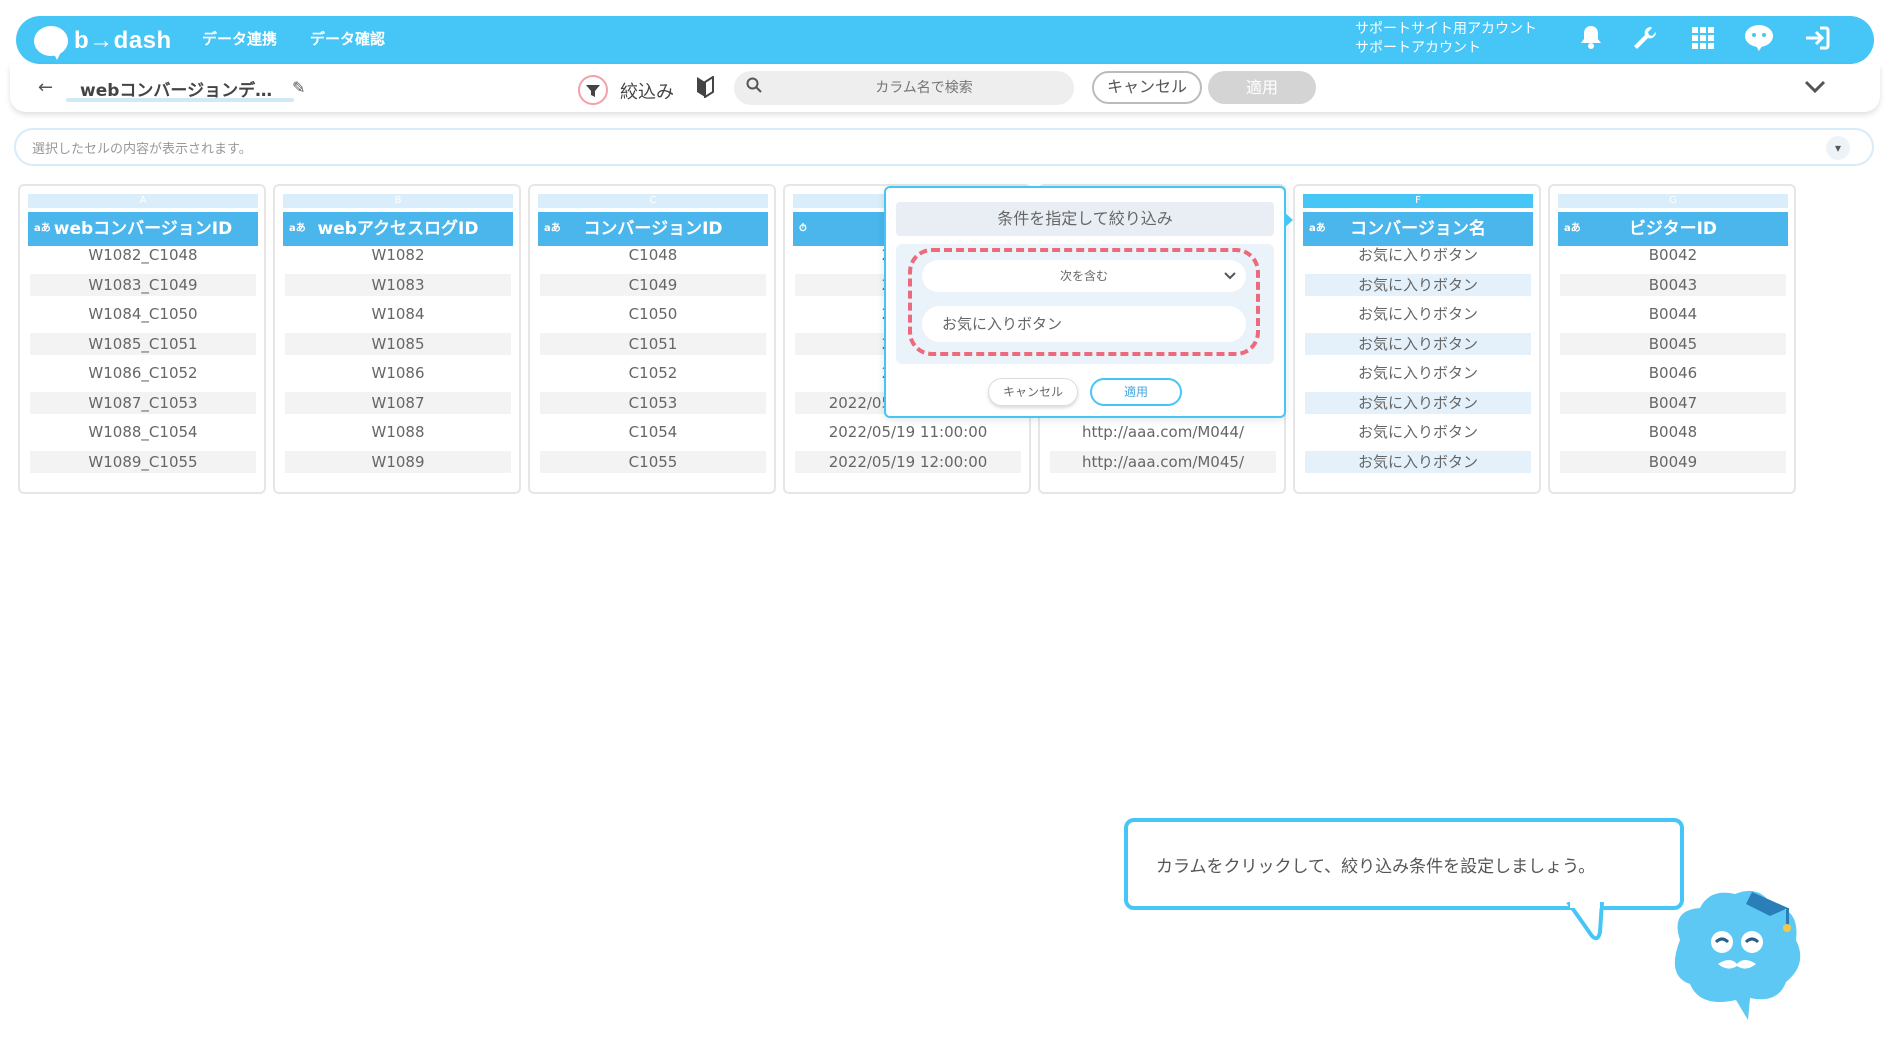 This screenshot has height=1063, width=1890. Describe the element at coordinates (398, 314) in the screenshot. I see `table-cell: W1084` at that location.